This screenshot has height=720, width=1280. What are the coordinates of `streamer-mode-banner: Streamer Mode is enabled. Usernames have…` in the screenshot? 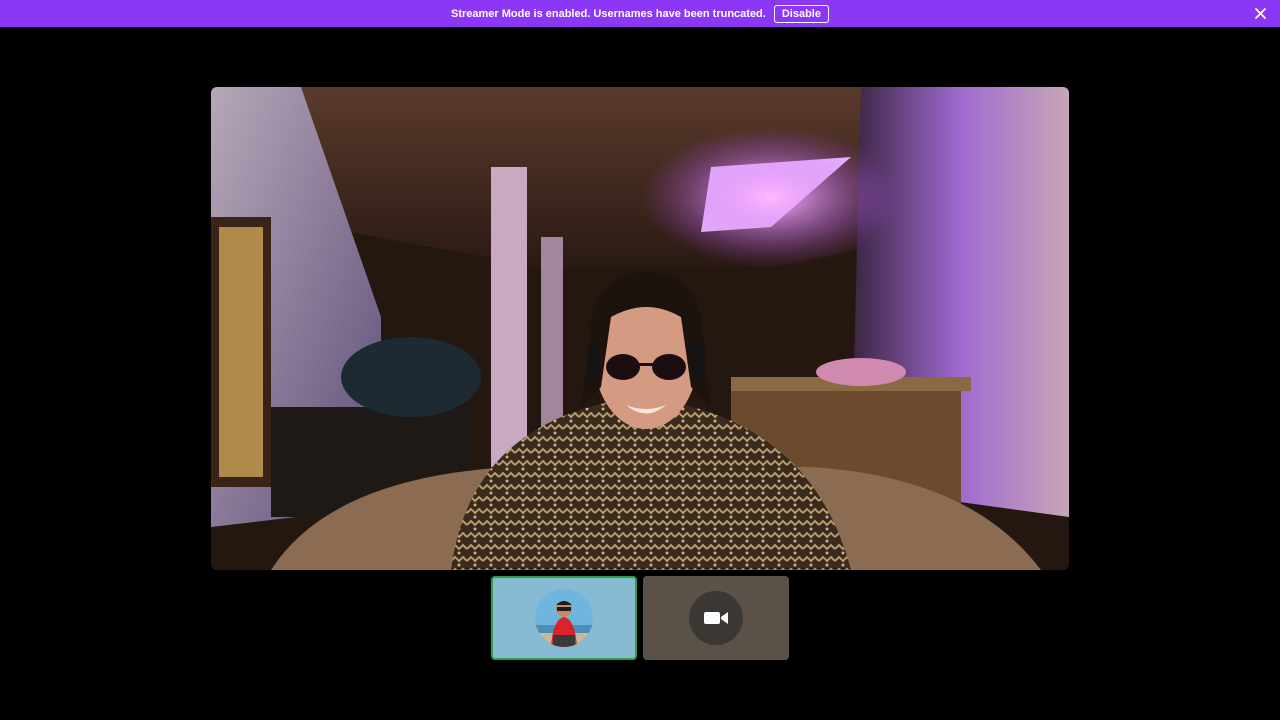 It's located at (640, 13).